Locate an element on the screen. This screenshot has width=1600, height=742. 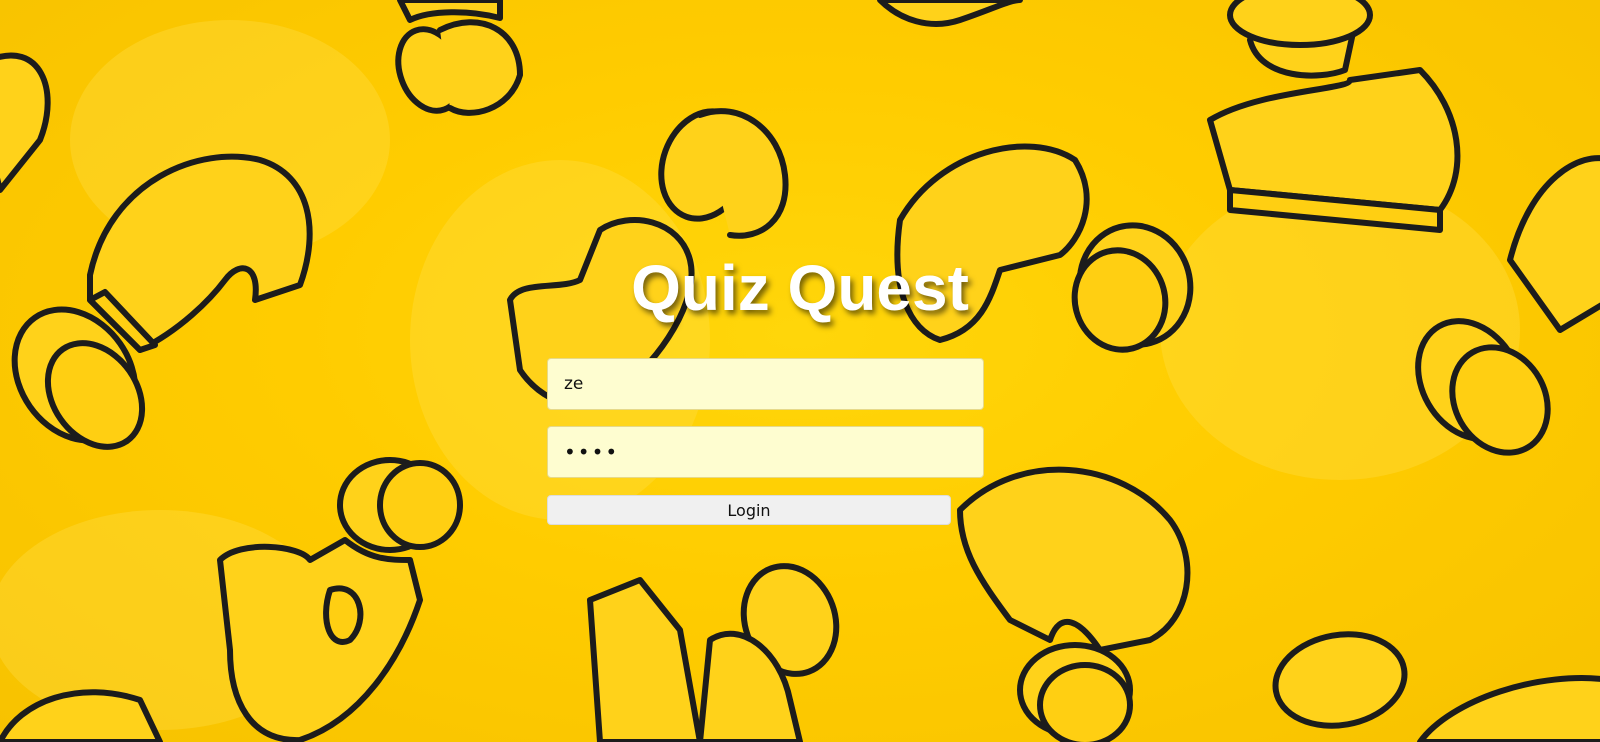
username-input is located at coordinates (765, 384).